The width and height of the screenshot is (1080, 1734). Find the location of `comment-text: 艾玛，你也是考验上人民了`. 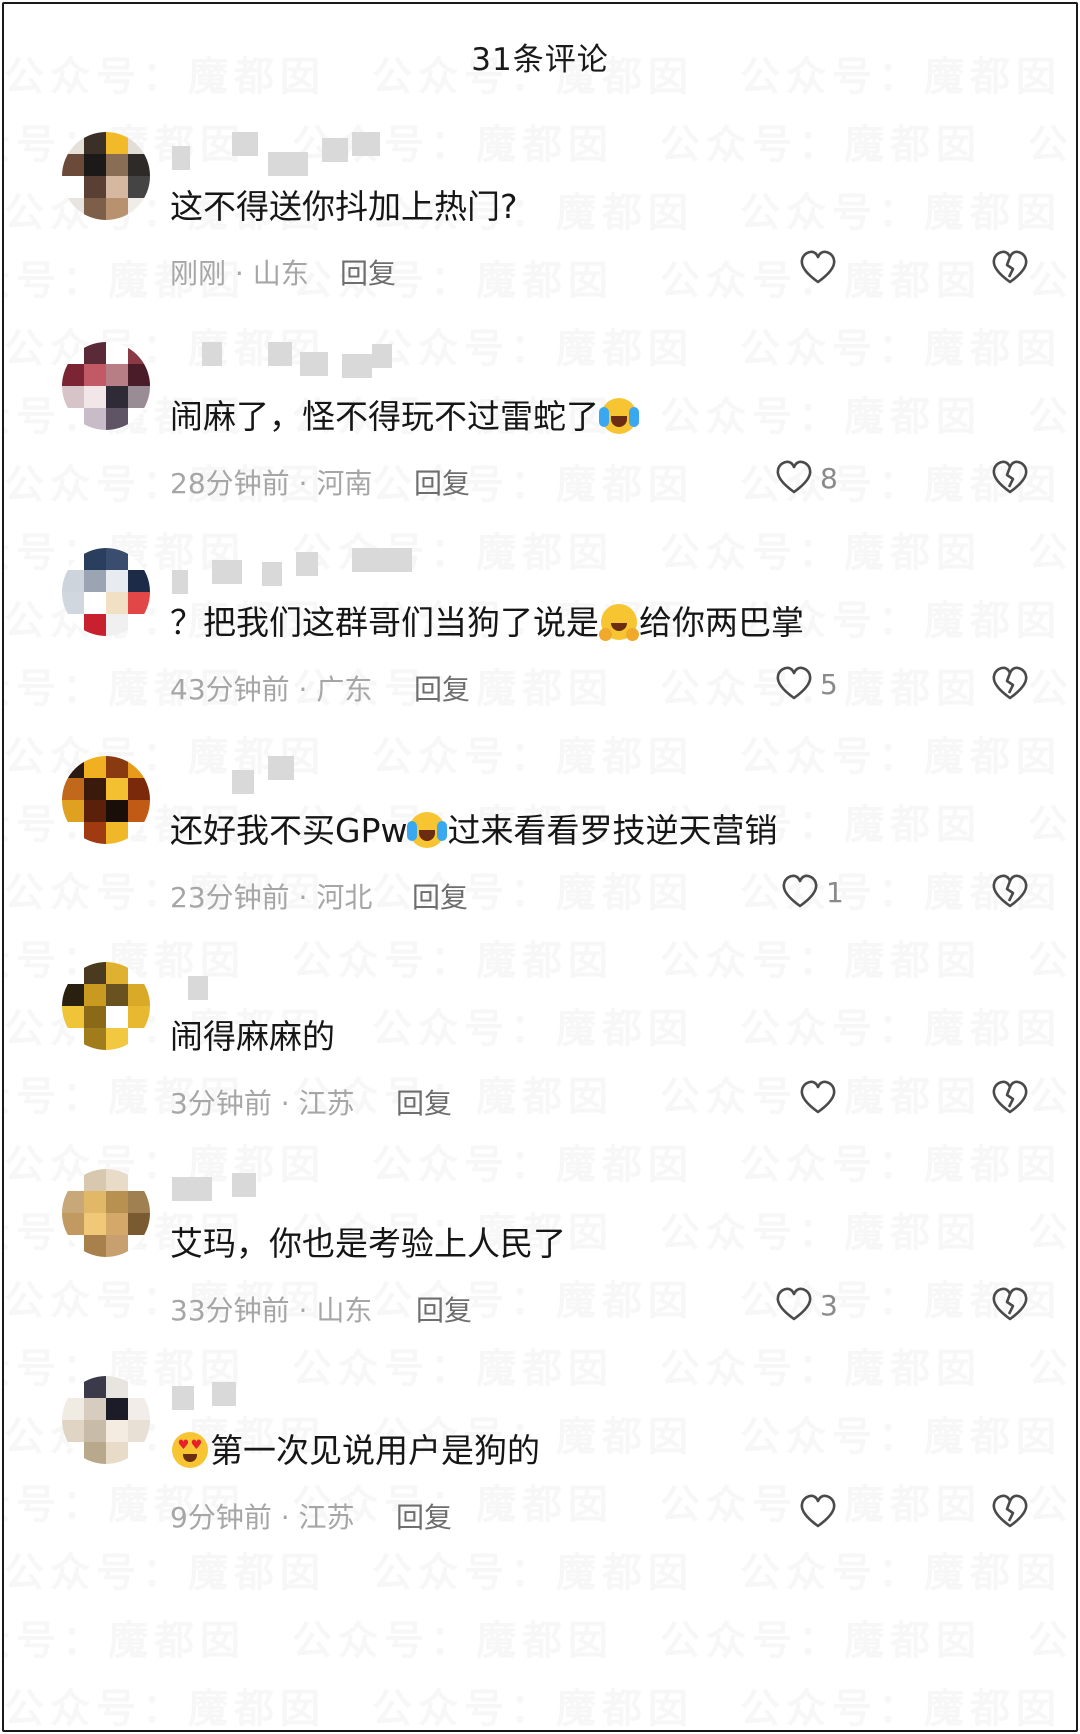

comment-text: 艾玛，你也是考验上人民了 is located at coordinates (368, 1241).